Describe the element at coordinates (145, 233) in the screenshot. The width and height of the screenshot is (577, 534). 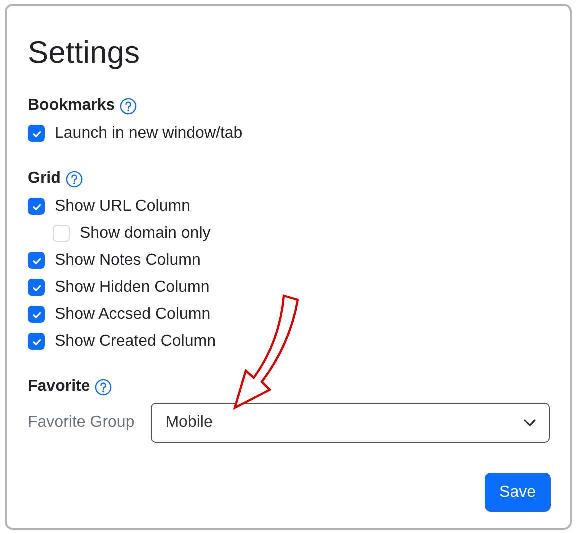
I see `checkbox-label: Show domain only` at that location.